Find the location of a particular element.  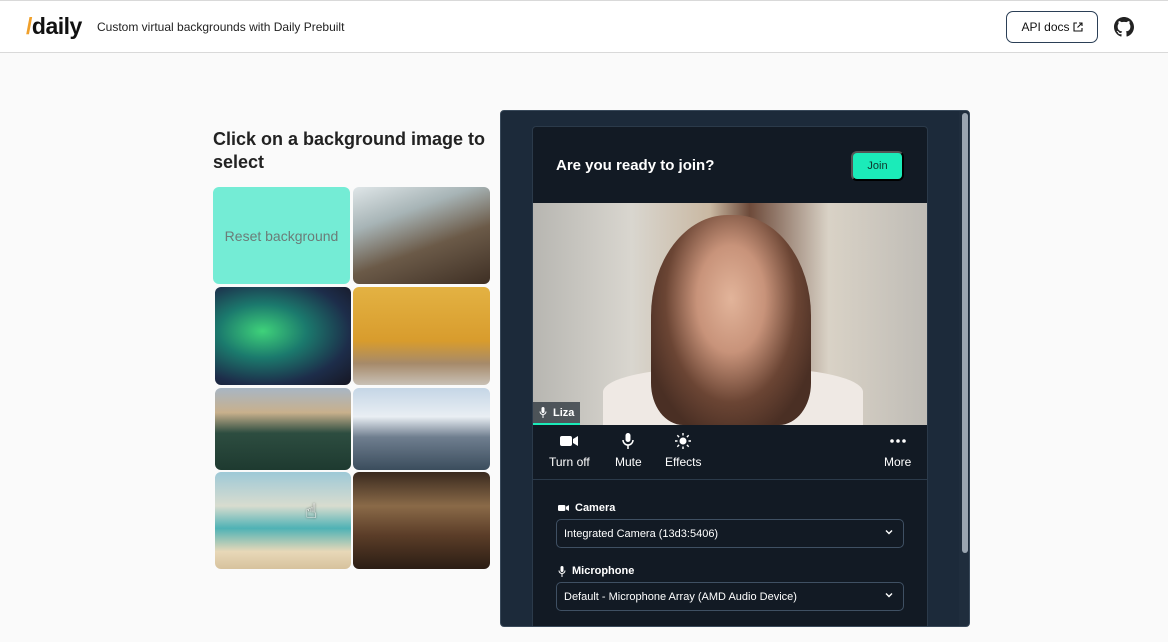

camera-field-label: Camera is located at coordinates (586, 508).